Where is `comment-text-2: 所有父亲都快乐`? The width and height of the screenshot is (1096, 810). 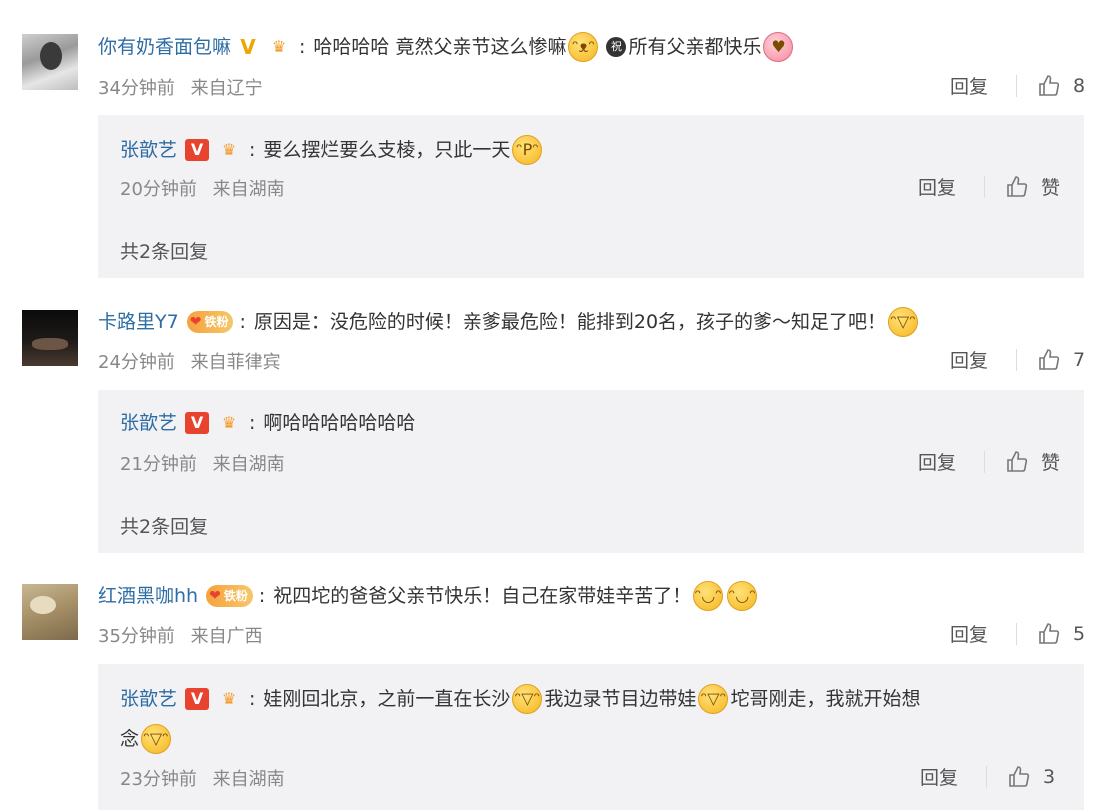
comment-text-2: 所有父亲都快乐 is located at coordinates (695, 47).